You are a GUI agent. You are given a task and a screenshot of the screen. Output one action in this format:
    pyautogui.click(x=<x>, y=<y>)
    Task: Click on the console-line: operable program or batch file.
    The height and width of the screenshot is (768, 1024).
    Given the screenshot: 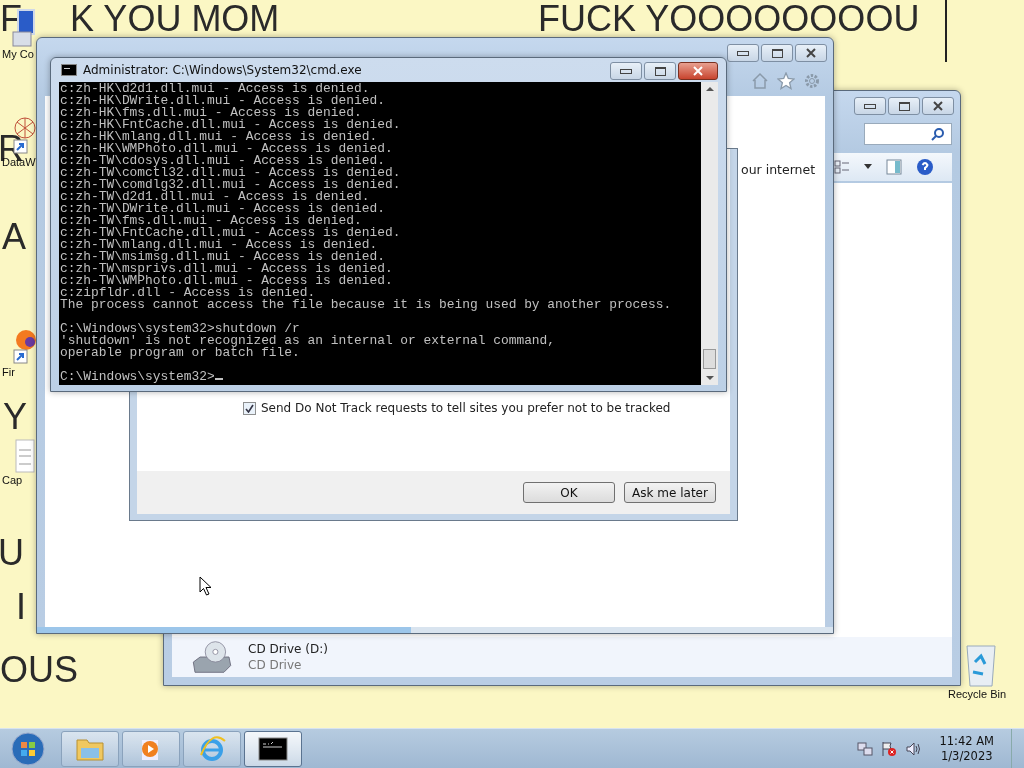 What is the action you would take?
    pyautogui.click(x=180, y=353)
    